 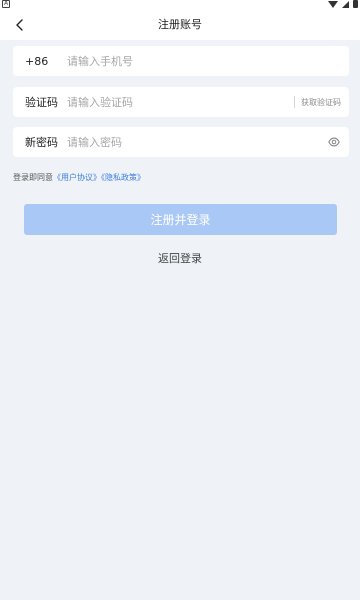 I want to click on eye-icon, so click(x=334, y=142).